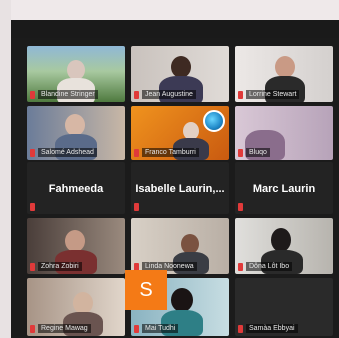  Describe the element at coordinates (146, 290) in the screenshot. I see `participant-avatar: S` at that location.